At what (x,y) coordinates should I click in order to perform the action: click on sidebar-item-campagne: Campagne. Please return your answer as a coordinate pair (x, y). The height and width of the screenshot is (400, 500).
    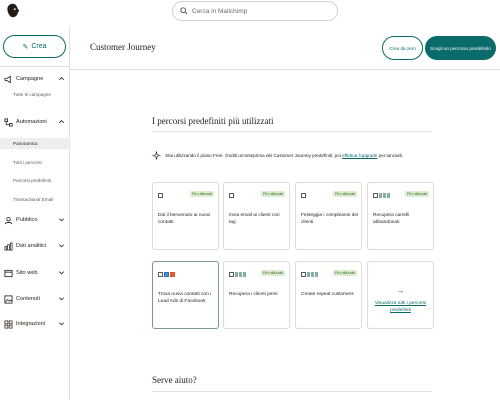
    Looking at the image, I should click on (35, 79).